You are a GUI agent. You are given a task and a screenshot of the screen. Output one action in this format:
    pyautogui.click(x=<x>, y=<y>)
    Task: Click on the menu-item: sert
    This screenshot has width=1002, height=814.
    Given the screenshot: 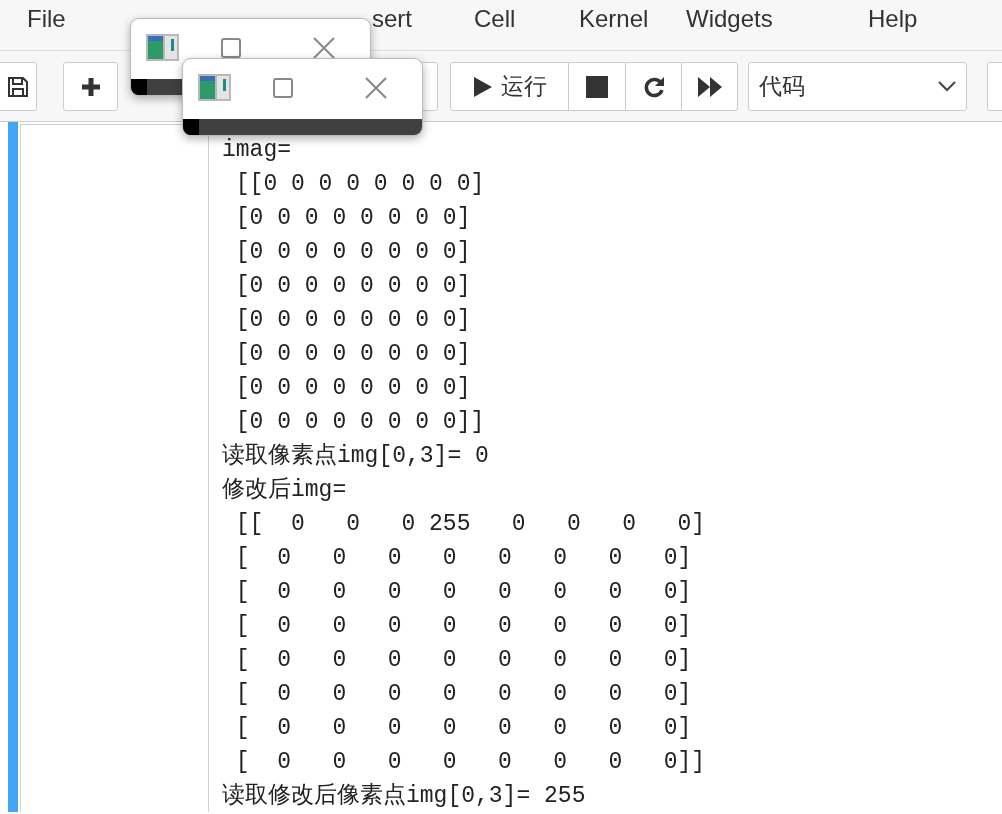 What is the action you would take?
    pyautogui.click(x=392, y=19)
    